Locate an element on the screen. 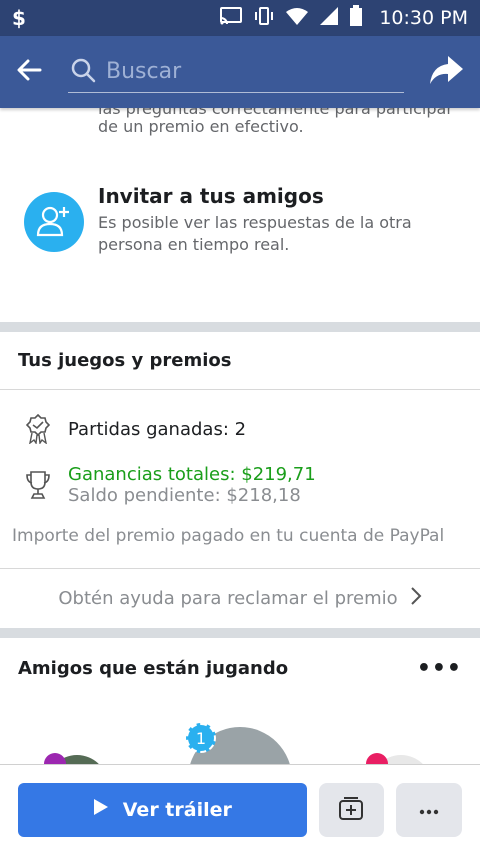 The height and width of the screenshot is (854, 480). badge-icon is located at coordinates (38, 429).